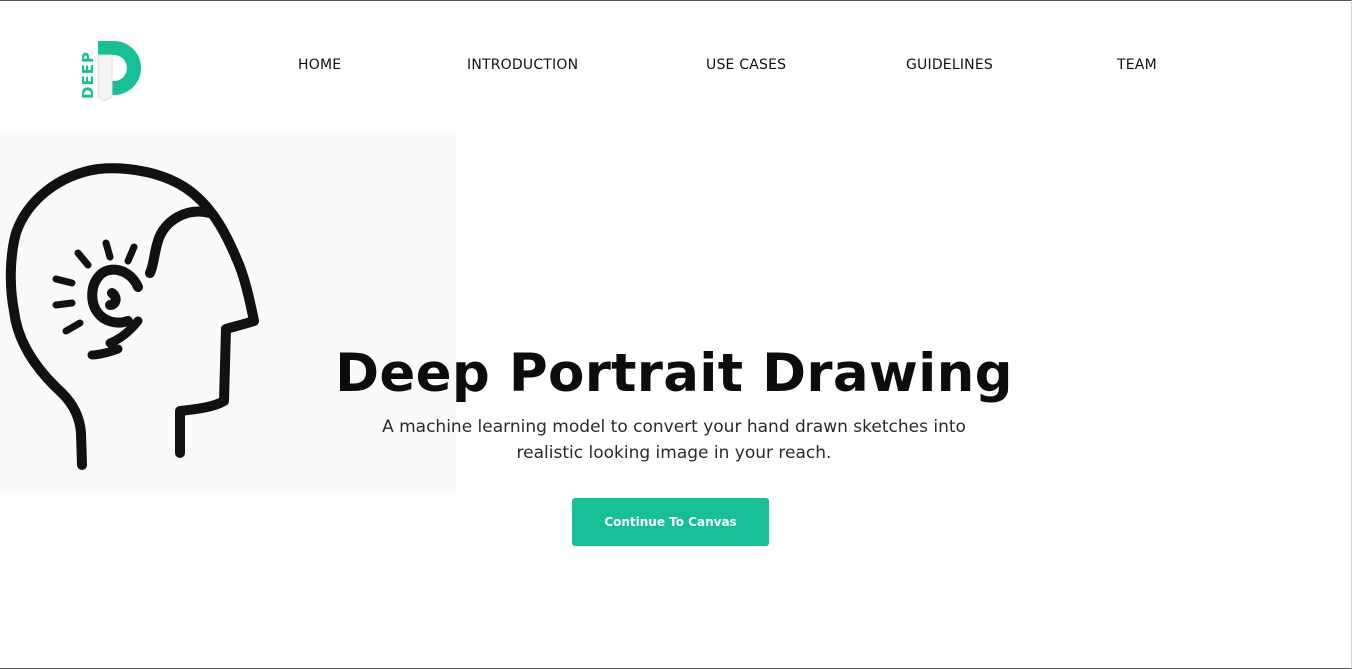 The height and width of the screenshot is (669, 1352). Describe the element at coordinates (670, 522) in the screenshot. I see `continue-to-canvas-button: Continue To Canvas` at that location.